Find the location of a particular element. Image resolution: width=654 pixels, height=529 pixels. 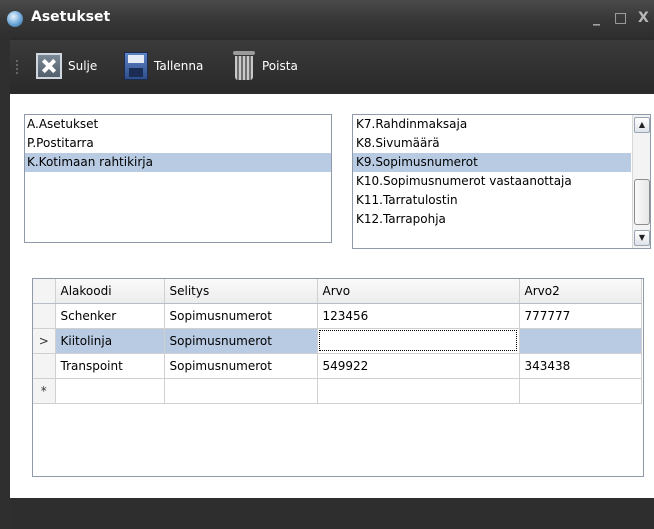

setting-item: K11.Tarratulostin is located at coordinates (492, 200).